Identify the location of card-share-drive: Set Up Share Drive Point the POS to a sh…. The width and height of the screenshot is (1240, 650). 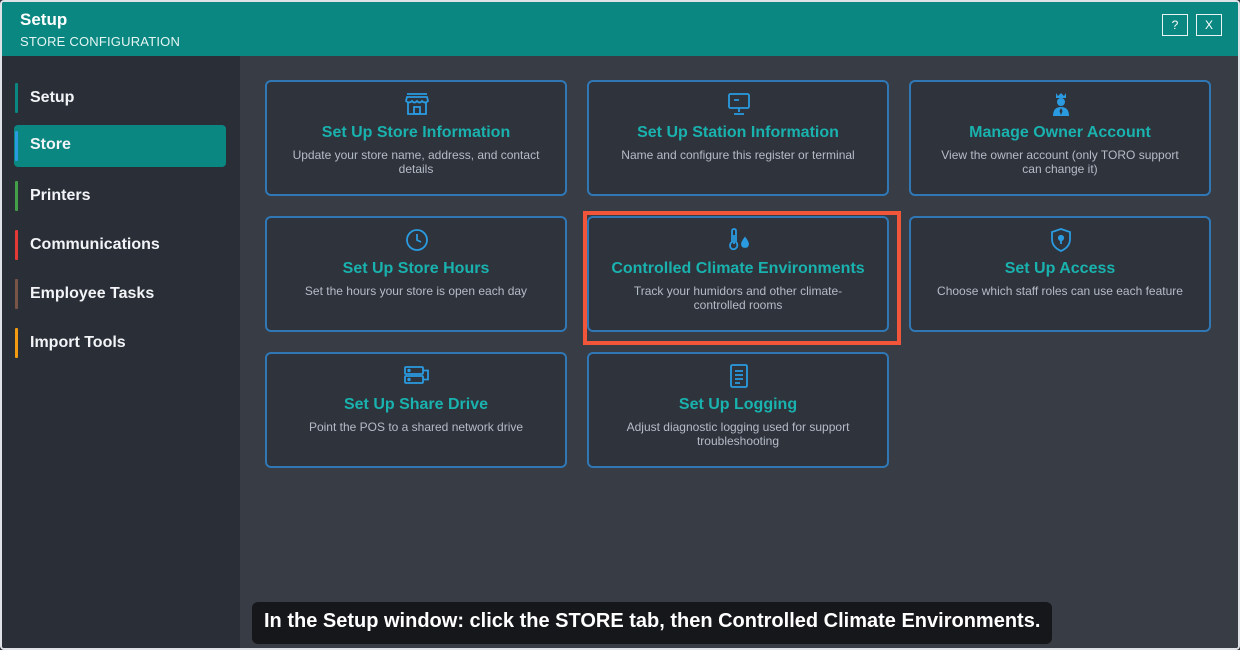
(416, 410).